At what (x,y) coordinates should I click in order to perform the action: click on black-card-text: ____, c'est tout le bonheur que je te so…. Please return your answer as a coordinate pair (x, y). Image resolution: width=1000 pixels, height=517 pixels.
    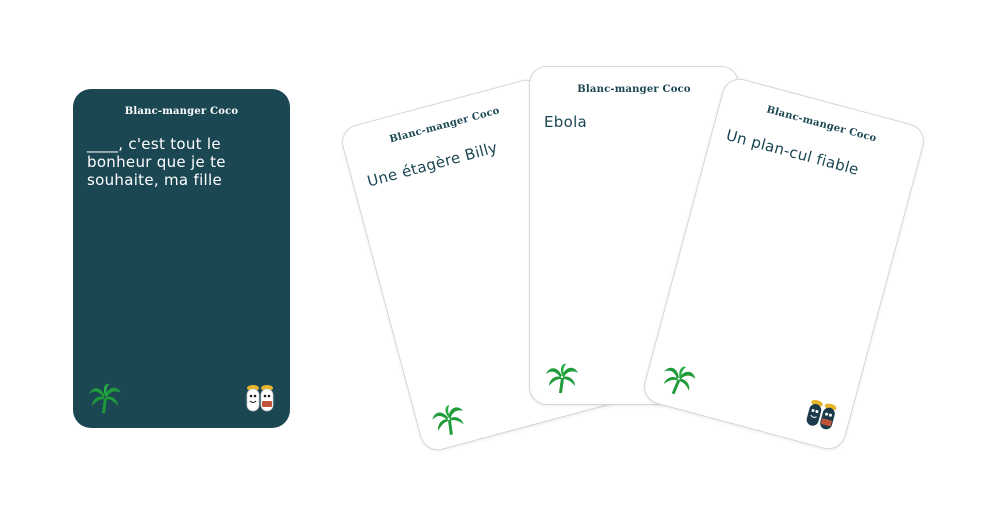
    Looking at the image, I should click on (156, 162).